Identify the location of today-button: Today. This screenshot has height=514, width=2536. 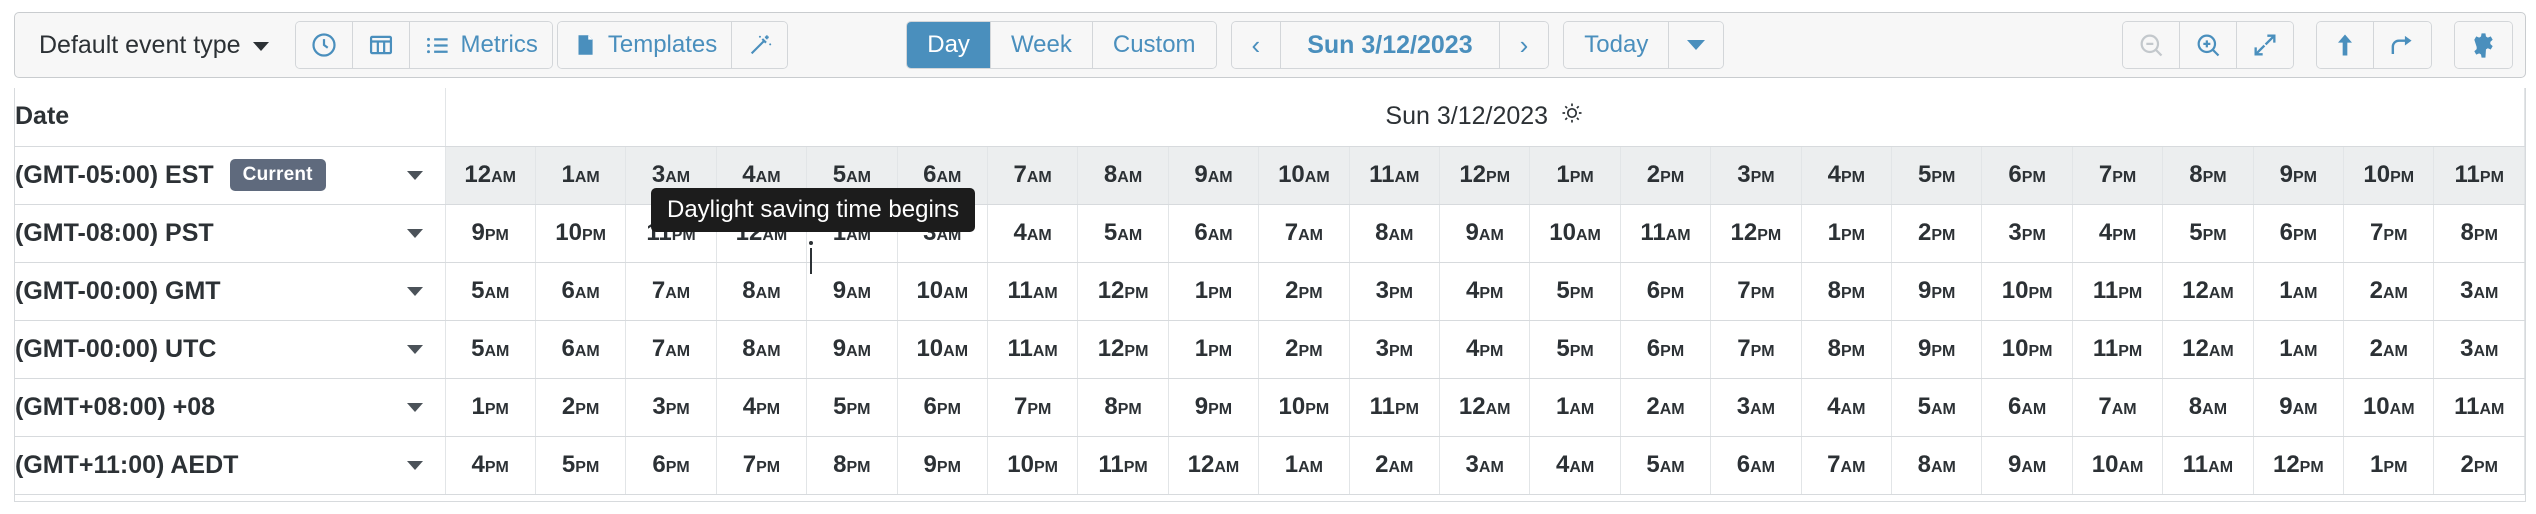
(1617, 45).